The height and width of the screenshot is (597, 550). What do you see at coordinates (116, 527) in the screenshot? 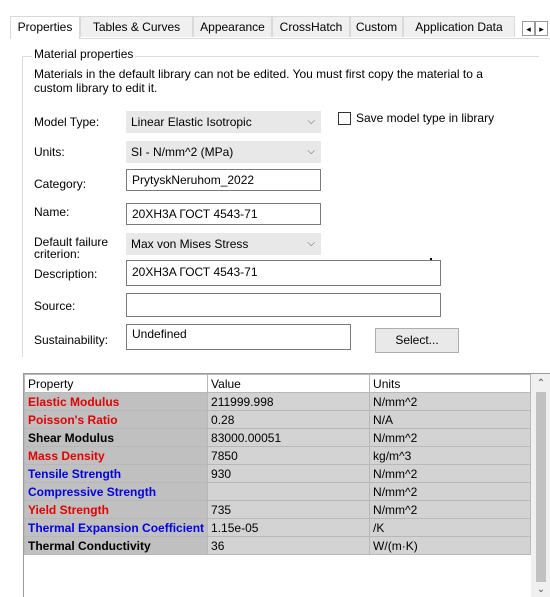
I see `property-name-cell: Thermal Expansion Coefficient` at bounding box center [116, 527].